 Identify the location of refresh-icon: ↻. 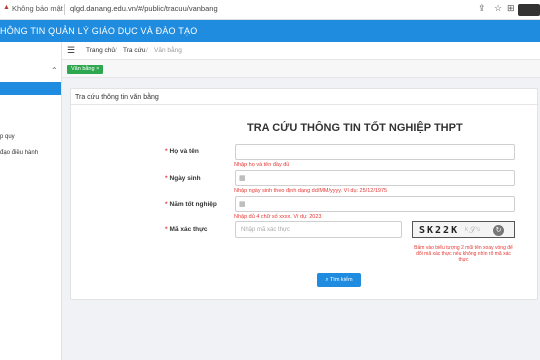
(498, 230).